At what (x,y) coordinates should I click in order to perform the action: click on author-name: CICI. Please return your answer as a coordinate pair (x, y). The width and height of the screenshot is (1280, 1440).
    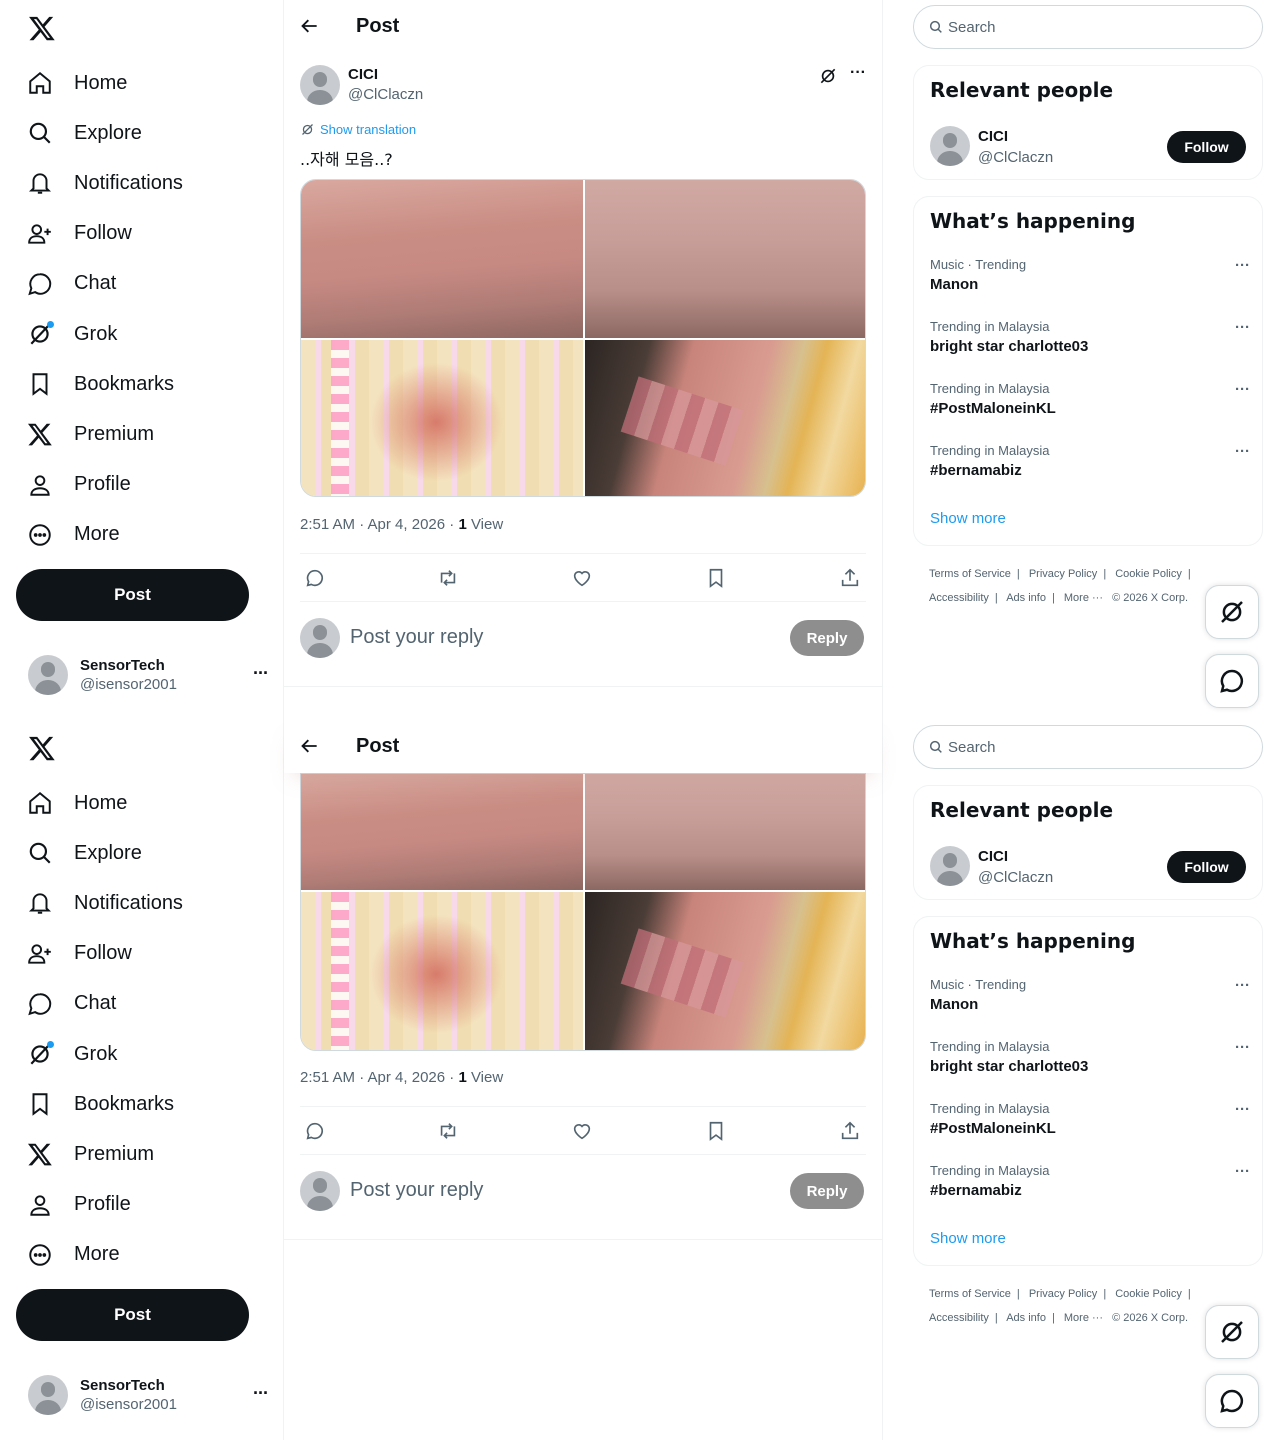
    Looking at the image, I should click on (363, 74).